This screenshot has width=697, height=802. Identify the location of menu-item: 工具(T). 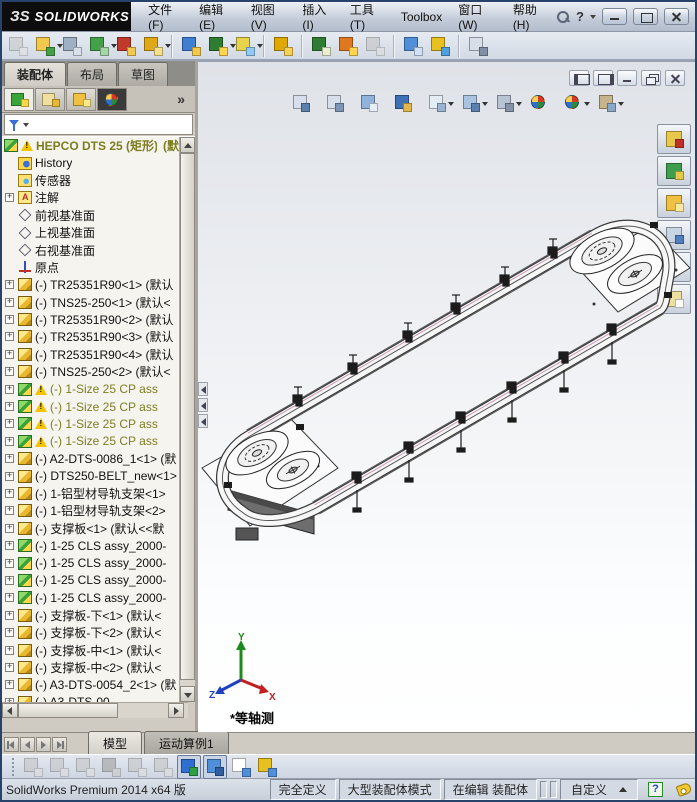
(367, 18).